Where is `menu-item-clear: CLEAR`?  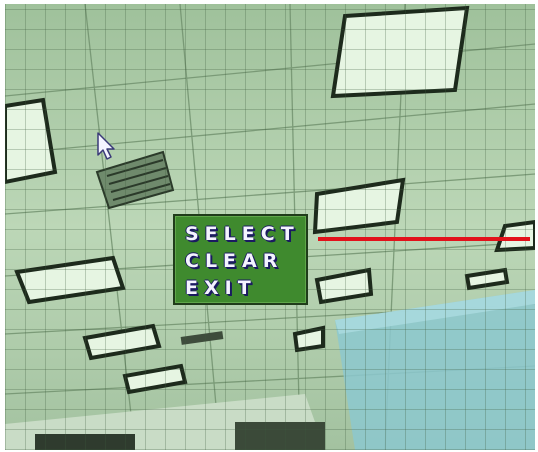 menu-item-clear: CLEAR is located at coordinates (245, 261).